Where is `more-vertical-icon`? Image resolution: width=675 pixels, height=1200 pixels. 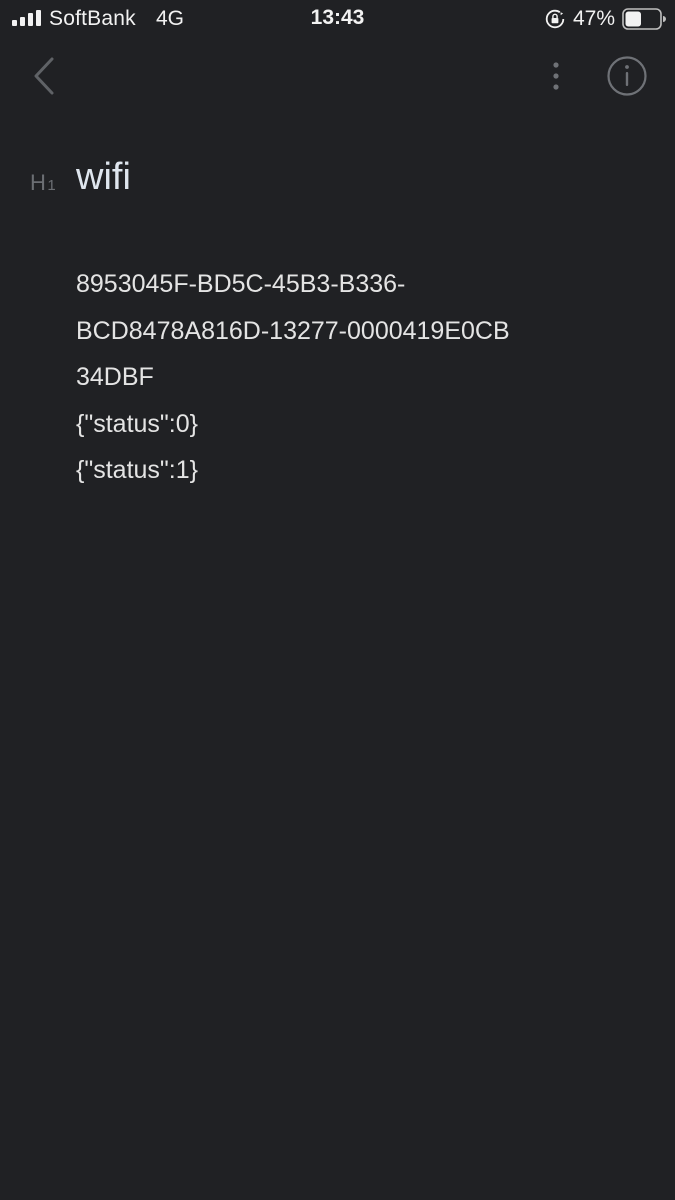
more-vertical-icon is located at coordinates (556, 76).